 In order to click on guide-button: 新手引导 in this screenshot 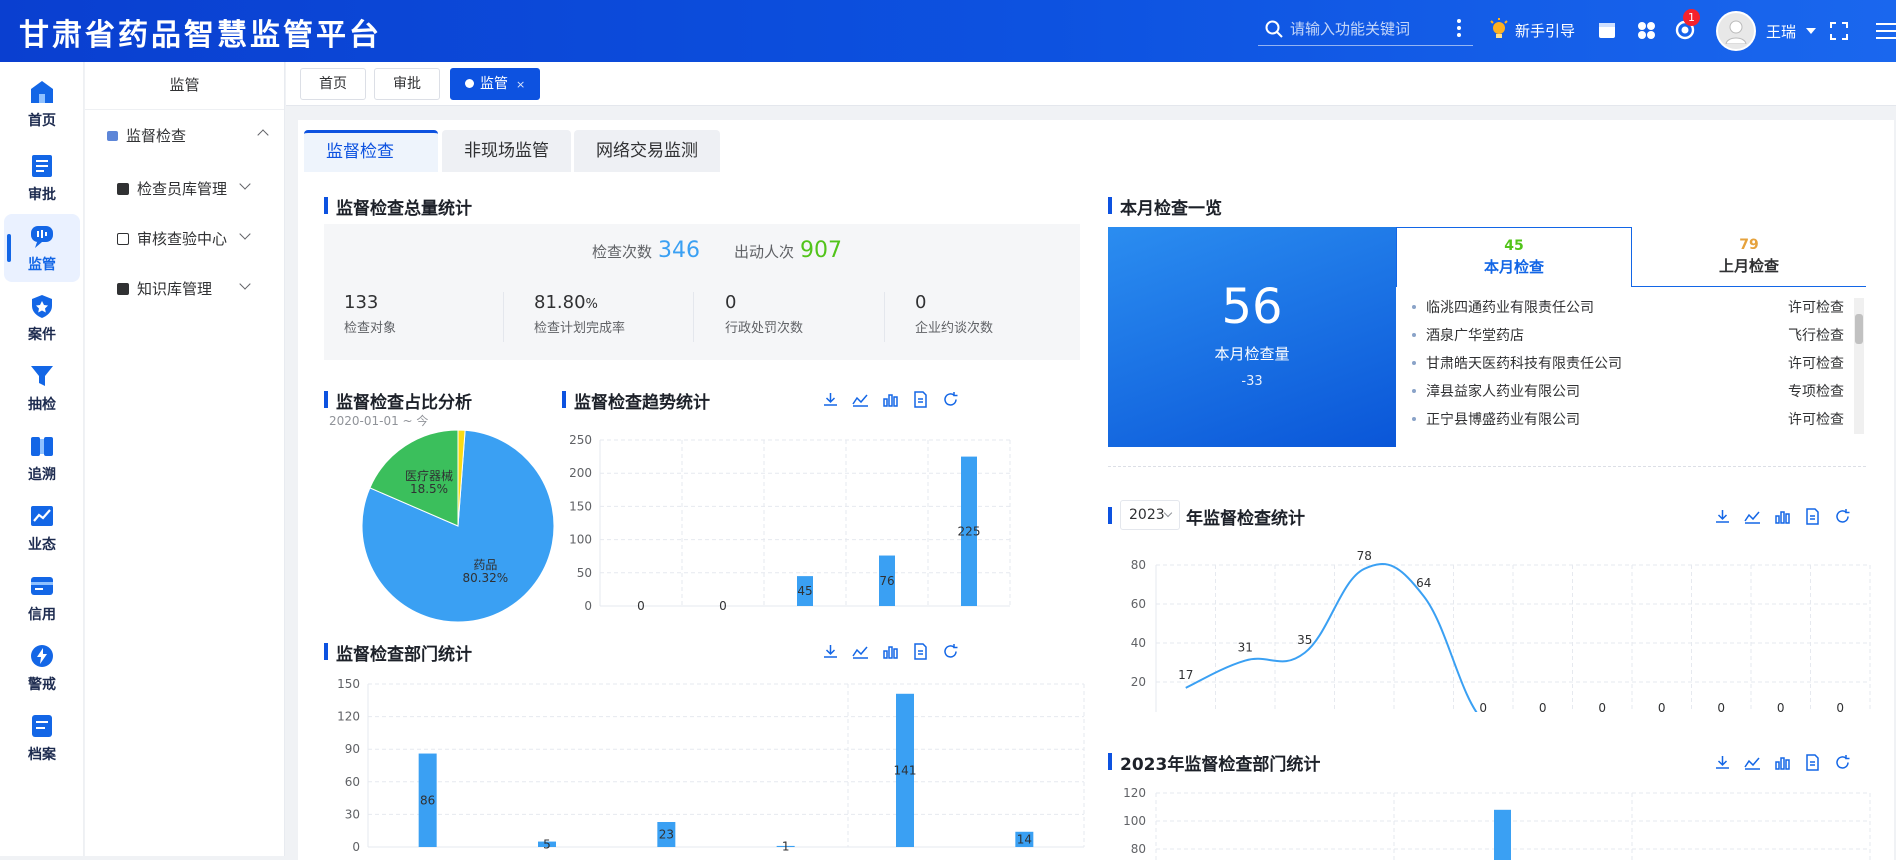, I will do `click(1532, 30)`.